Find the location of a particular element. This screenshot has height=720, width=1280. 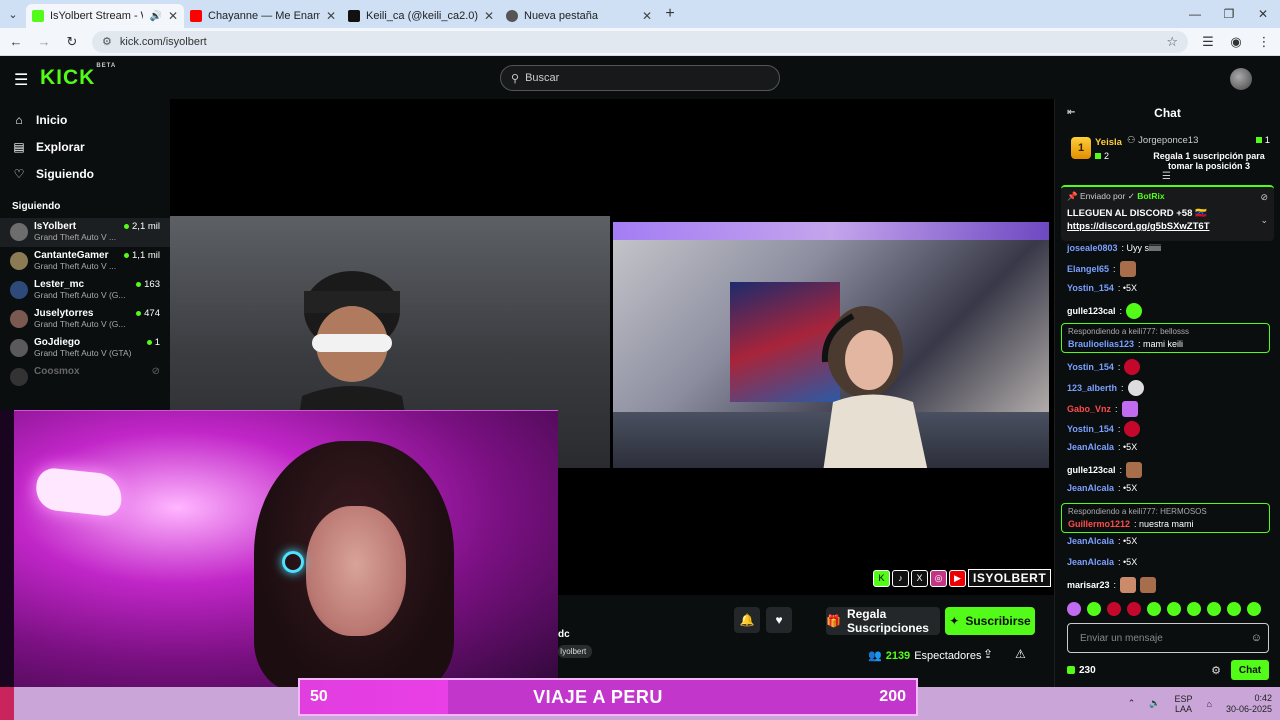

chevron-down-icon: ⌄ is located at coordinates (1264, 220).